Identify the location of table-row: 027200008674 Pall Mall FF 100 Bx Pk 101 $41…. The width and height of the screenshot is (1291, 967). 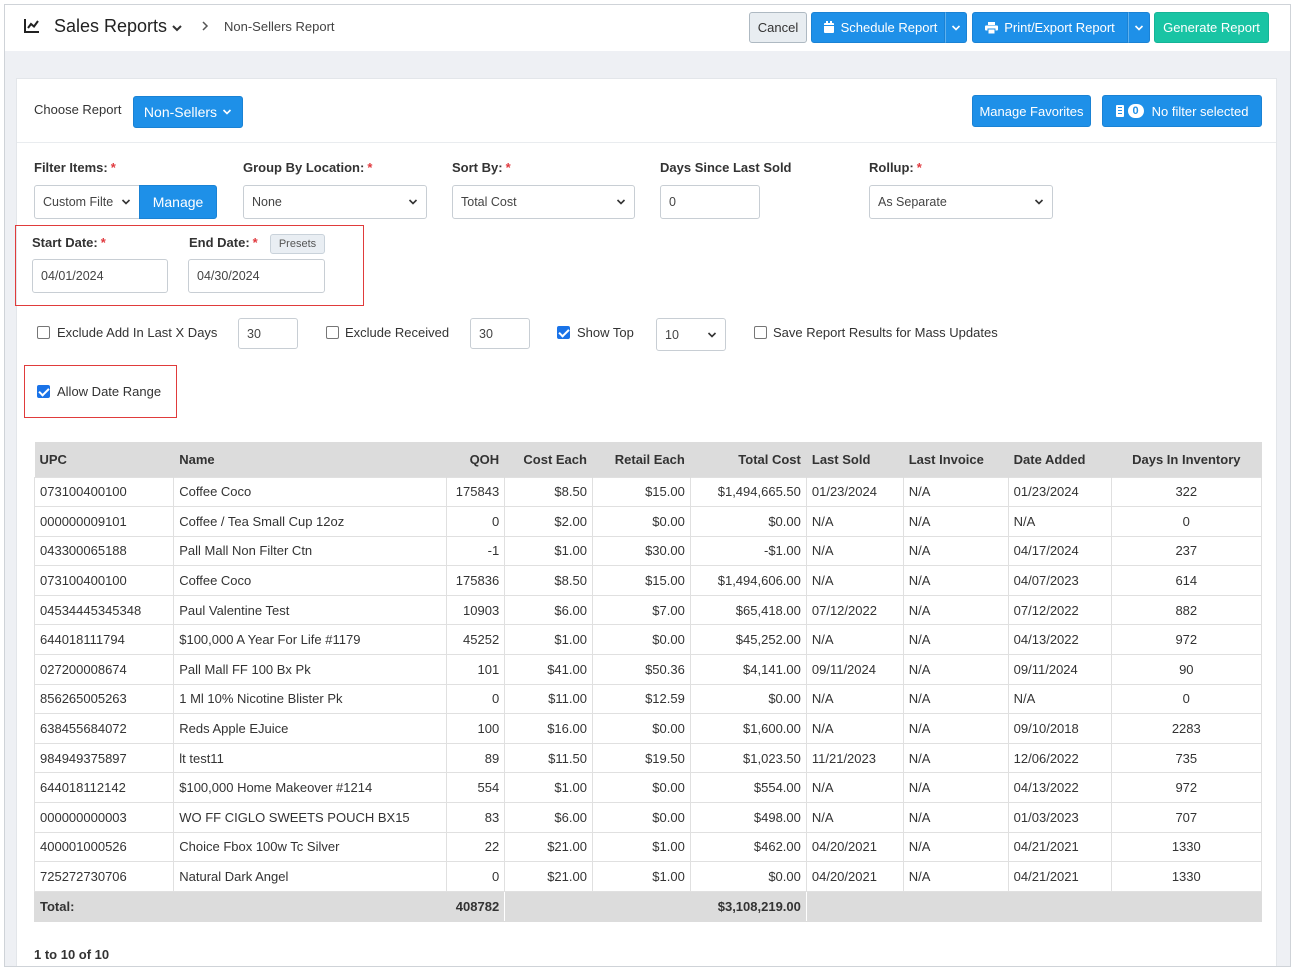
(648, 669).